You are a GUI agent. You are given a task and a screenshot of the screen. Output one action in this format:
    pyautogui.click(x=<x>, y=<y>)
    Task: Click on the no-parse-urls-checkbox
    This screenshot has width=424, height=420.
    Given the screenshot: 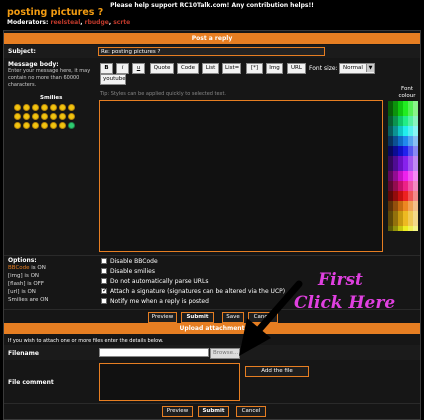 What is the action you would take?
    pyautogui.click(x=104, y=281)
    